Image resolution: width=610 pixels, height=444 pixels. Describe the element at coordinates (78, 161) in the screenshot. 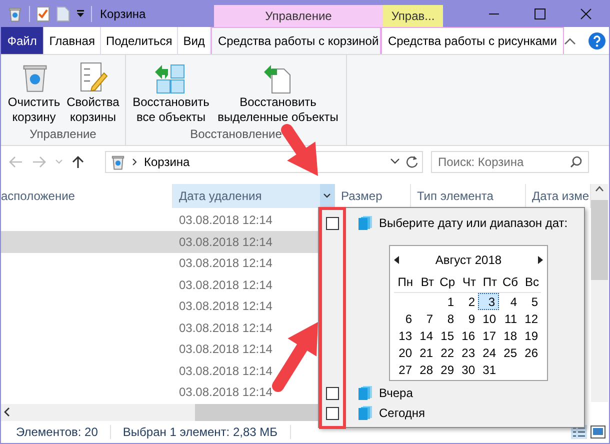

I see `up-arrow-icon` at that location.